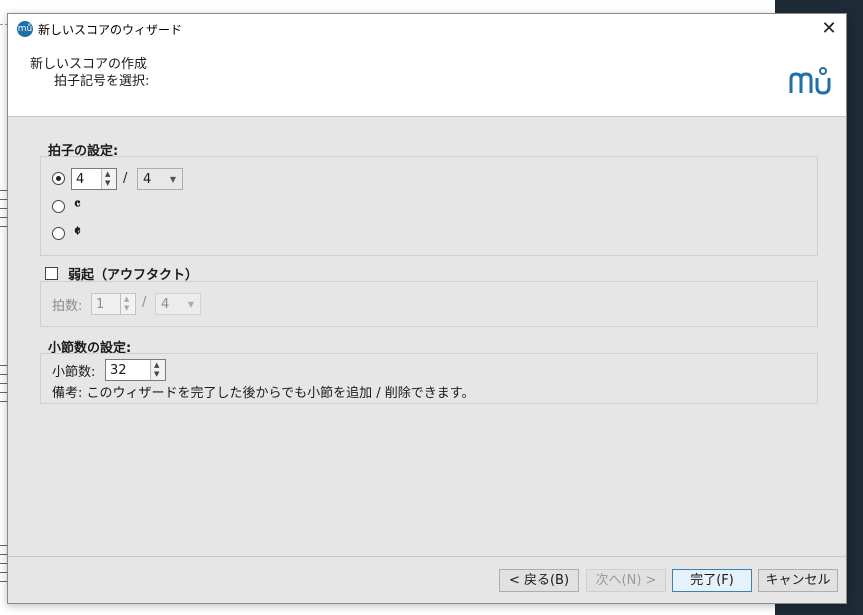 This screenshot has width=863, height=615. What do you see at coordinates (810, 81) in the screenshot?
I see `musescore-logo-icon` at bounding box center [810, 81].